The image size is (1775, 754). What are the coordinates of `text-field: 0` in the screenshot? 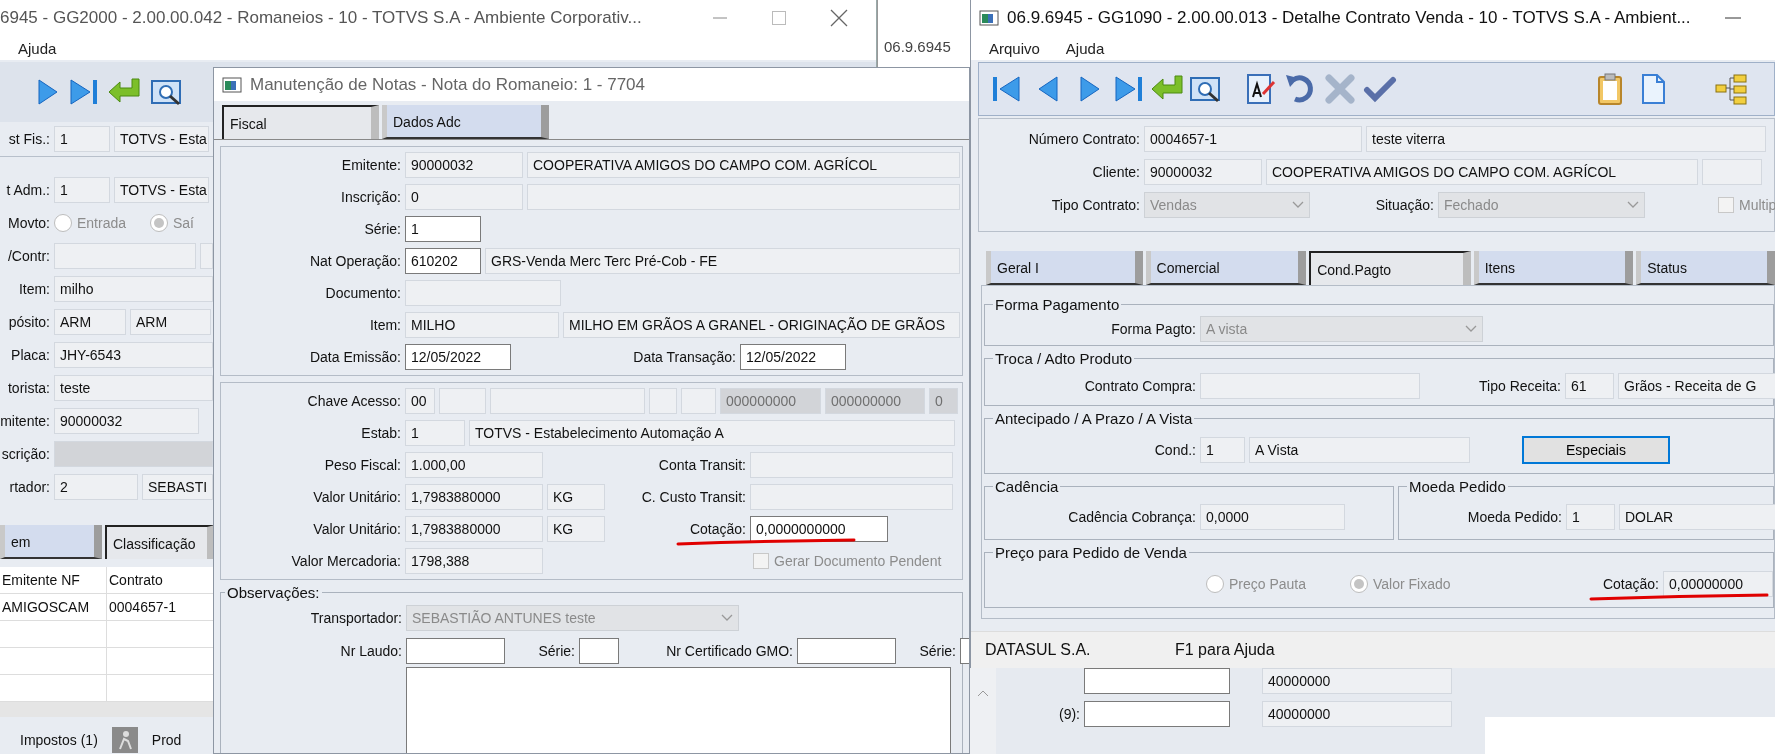 It's located at (464, 197).